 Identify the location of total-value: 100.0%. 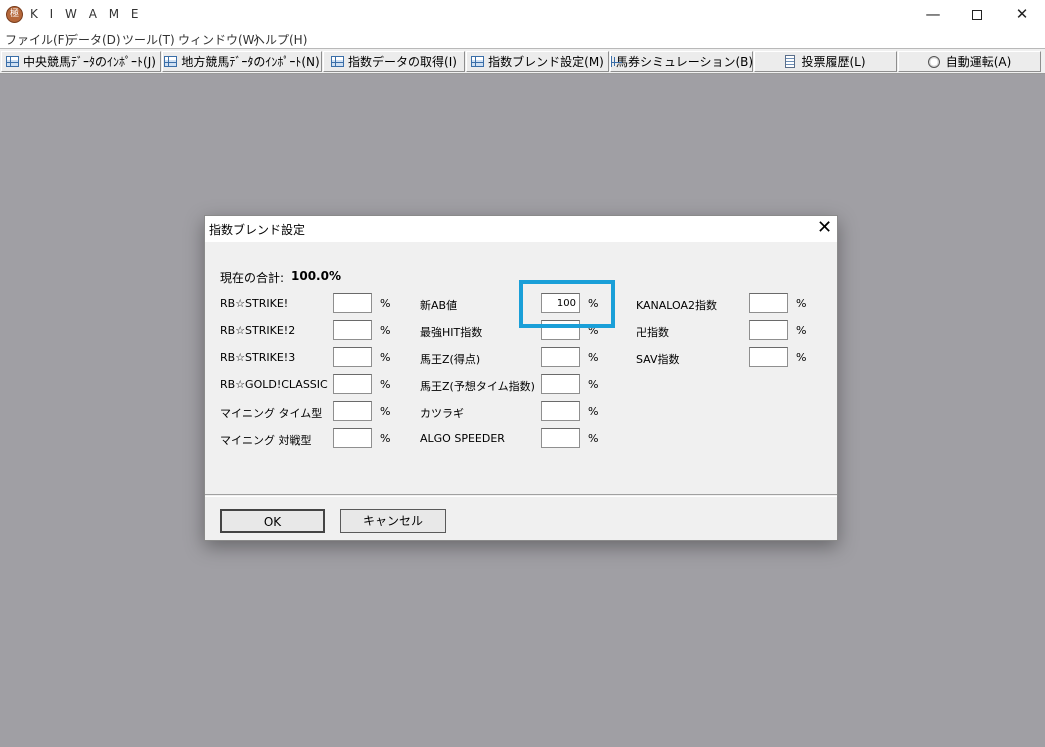
(316, 276).